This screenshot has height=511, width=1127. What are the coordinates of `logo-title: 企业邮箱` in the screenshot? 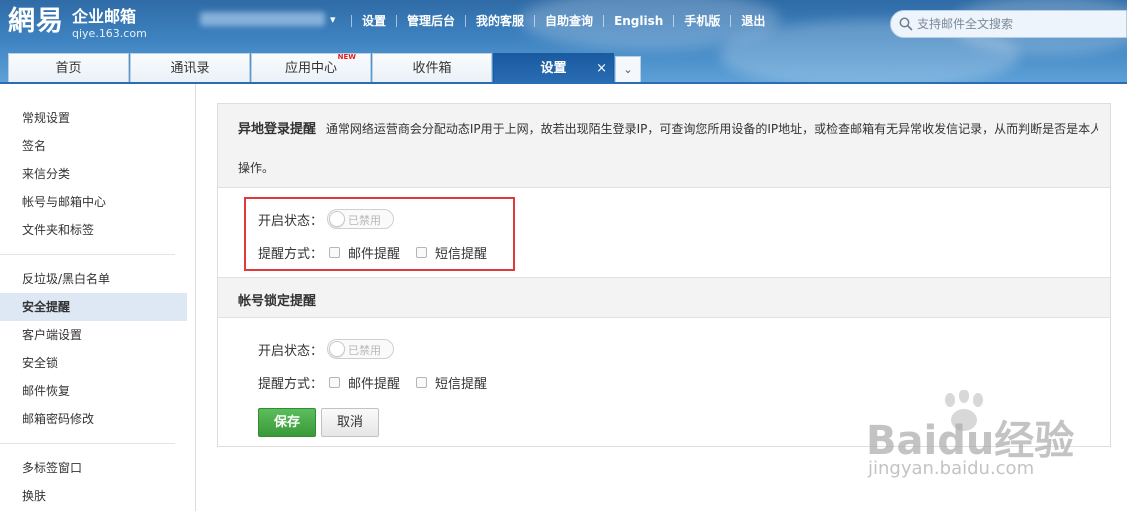 It's located at (104, 16).